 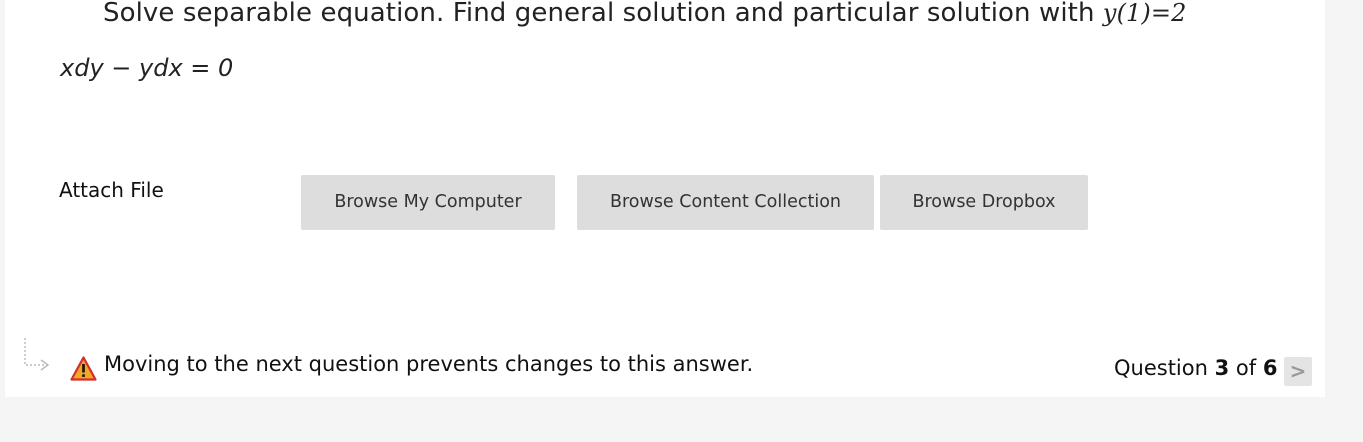 What do you see at coordinates (725, 202) in the screenshot?
I see `browse-content-collection-button: Browse Content Collection` at bounding box center [725, 202].